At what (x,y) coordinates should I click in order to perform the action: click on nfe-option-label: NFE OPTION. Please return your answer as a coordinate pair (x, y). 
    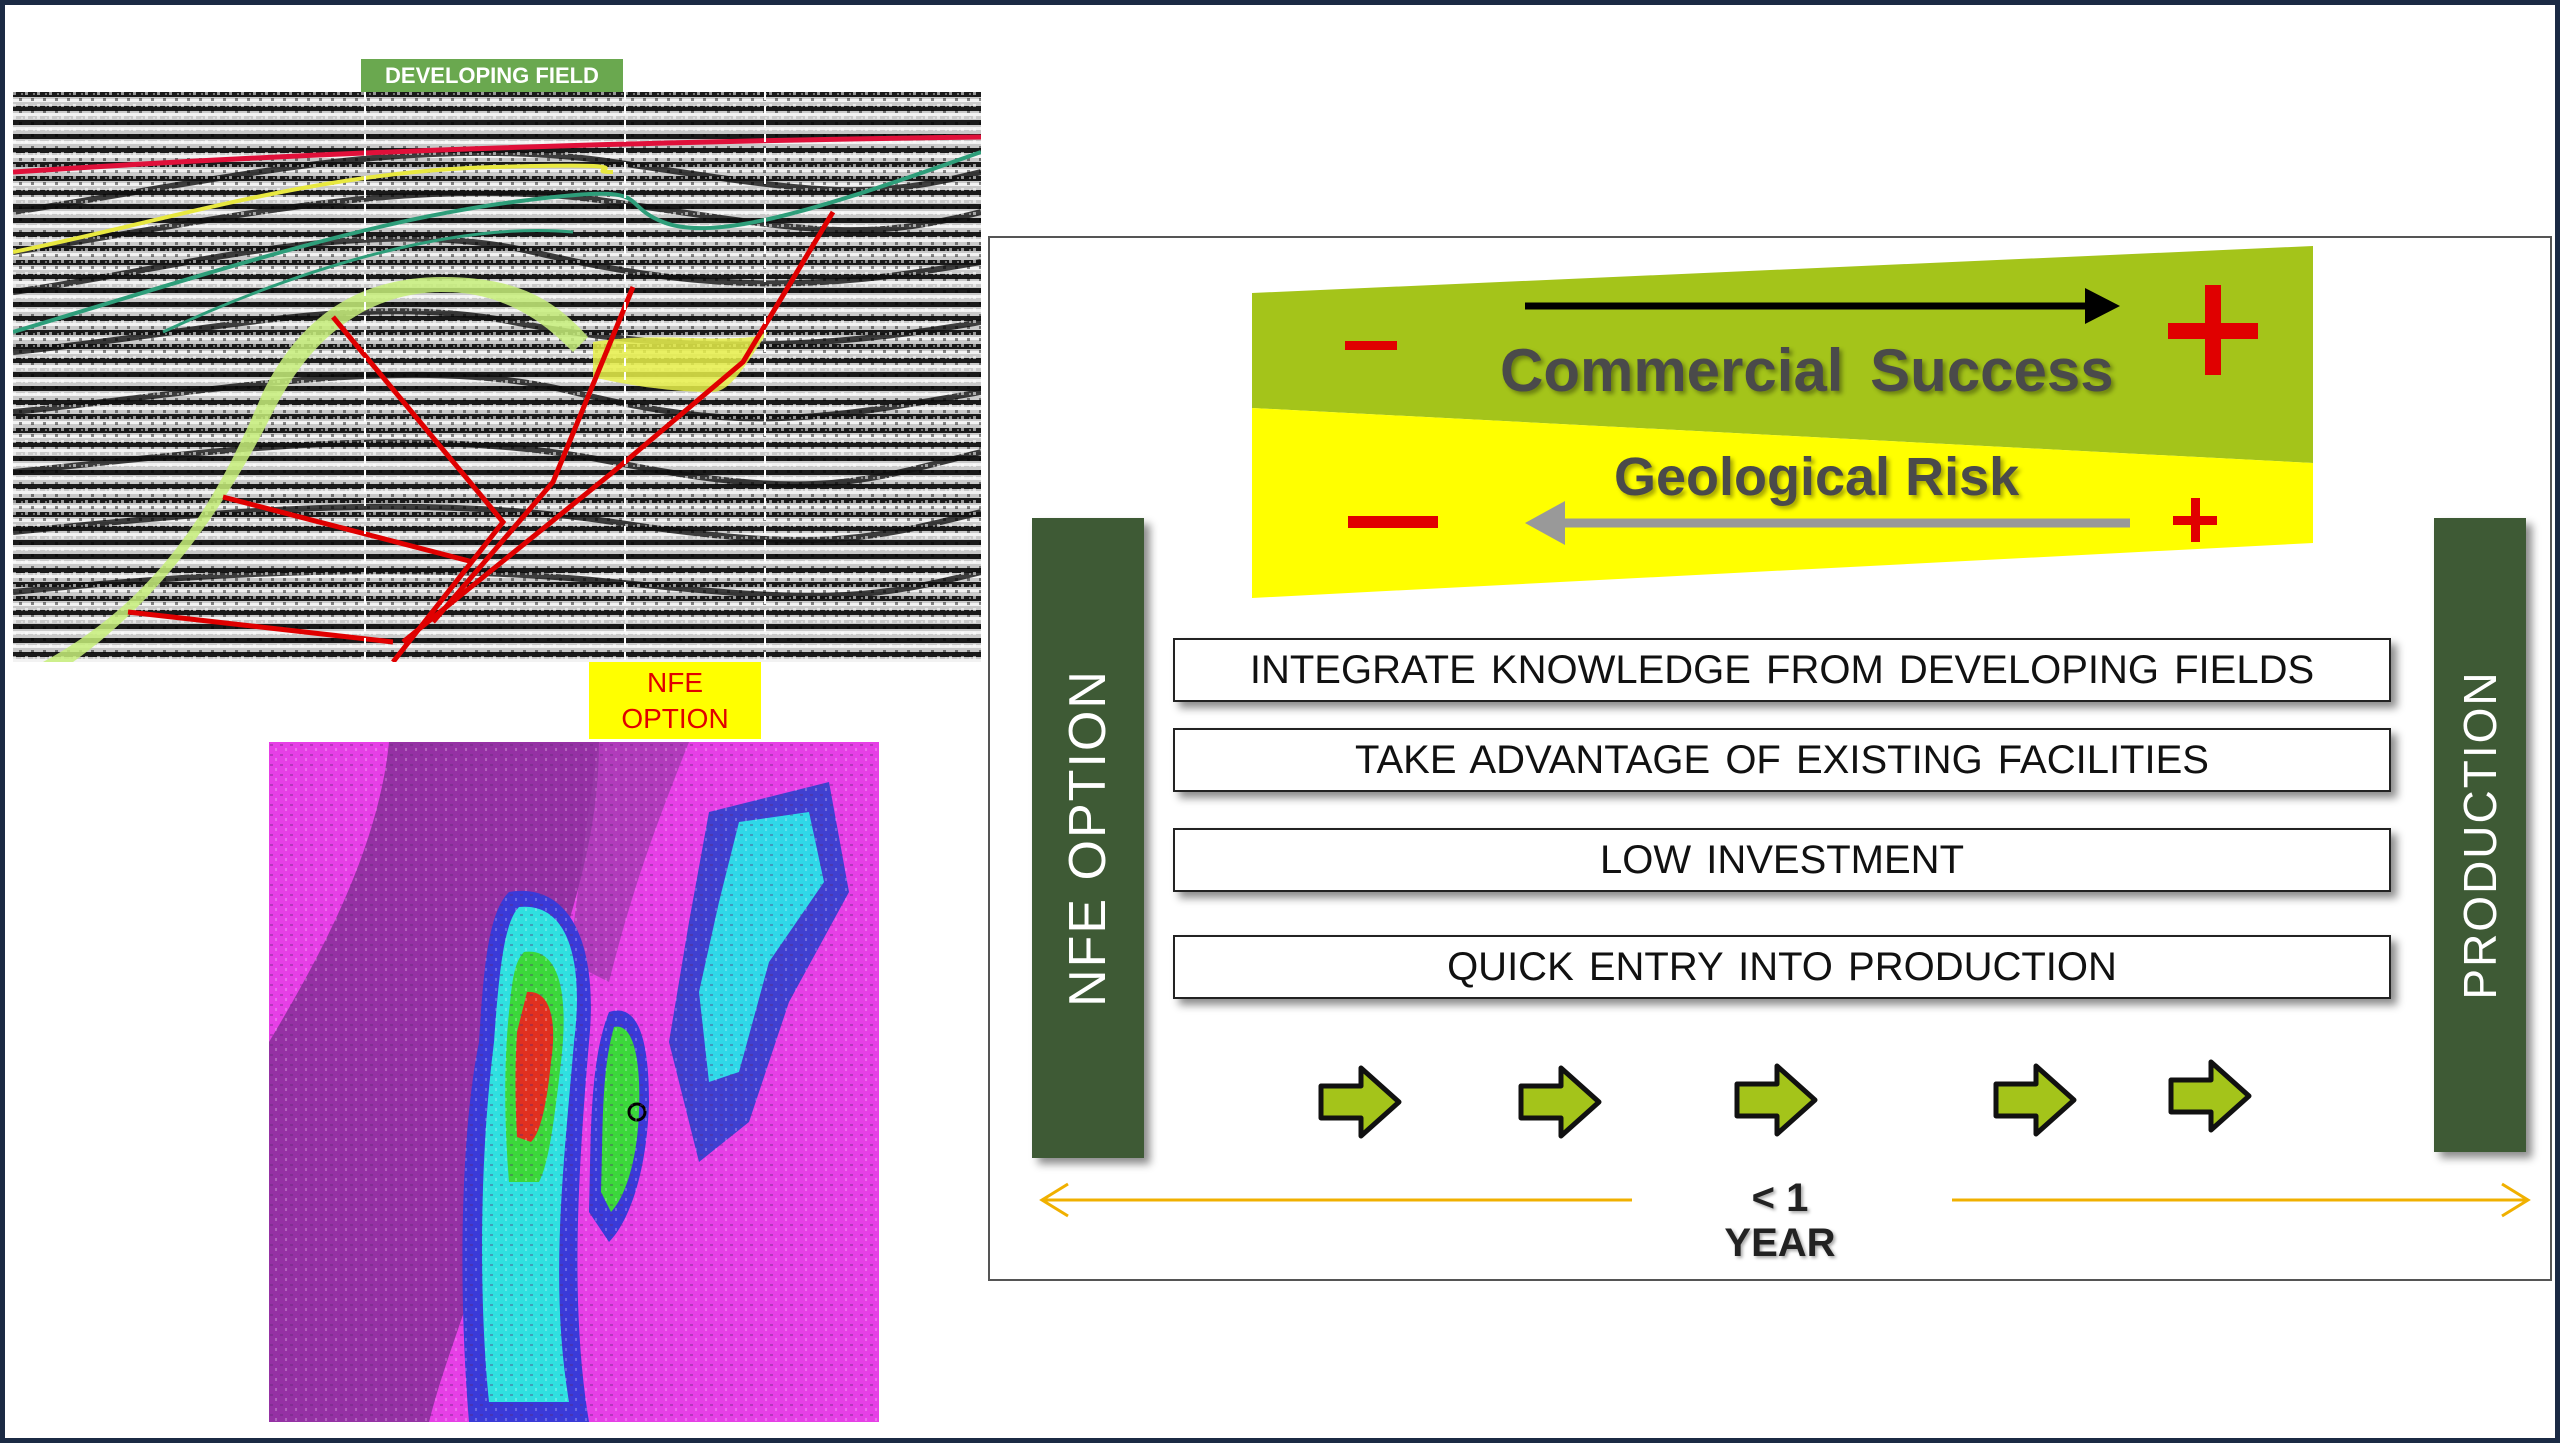
    Looking at the image, I should click on (675, 700).